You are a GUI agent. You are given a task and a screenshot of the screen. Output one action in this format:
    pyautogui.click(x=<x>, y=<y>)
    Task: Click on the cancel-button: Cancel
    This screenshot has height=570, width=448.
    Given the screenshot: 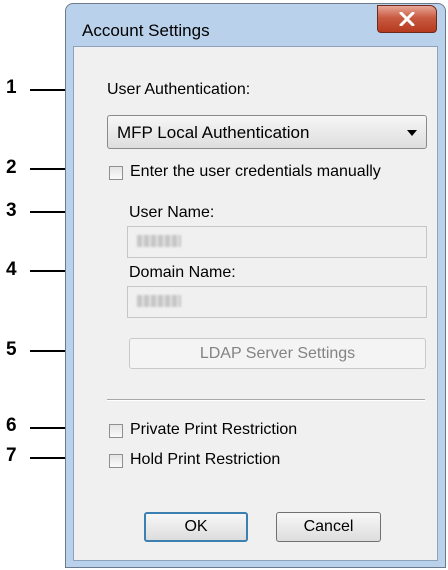 What is the action you would take?
    pyautogui.click(x=328, y=527)
    